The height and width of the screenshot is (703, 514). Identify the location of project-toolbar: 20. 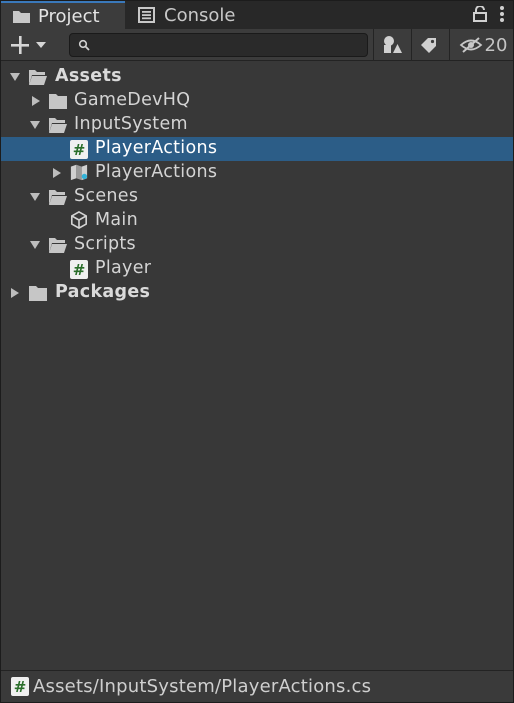
(257, 45).